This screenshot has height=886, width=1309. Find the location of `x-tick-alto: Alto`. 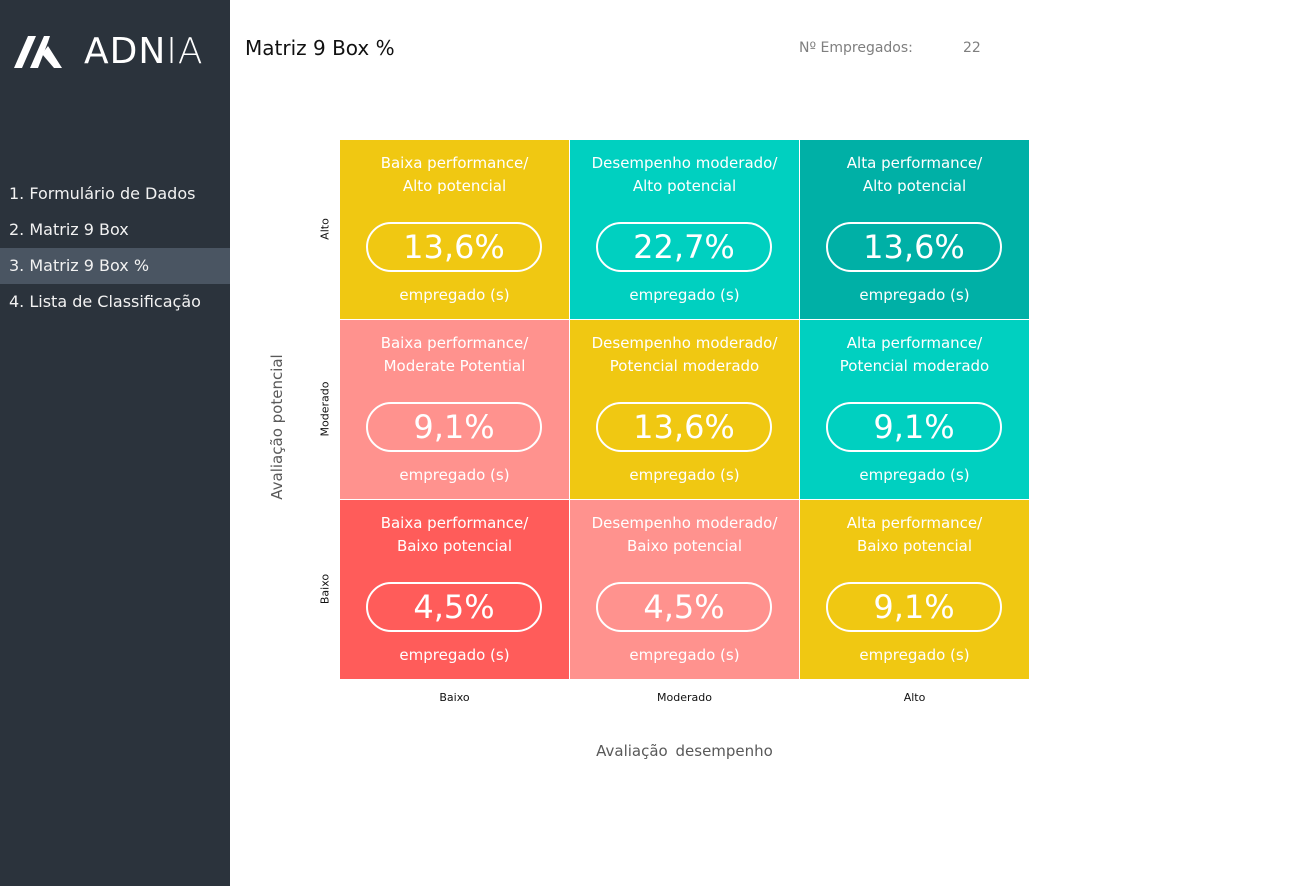

x-tick-alto: Alto is located at coordinates (914, 697).